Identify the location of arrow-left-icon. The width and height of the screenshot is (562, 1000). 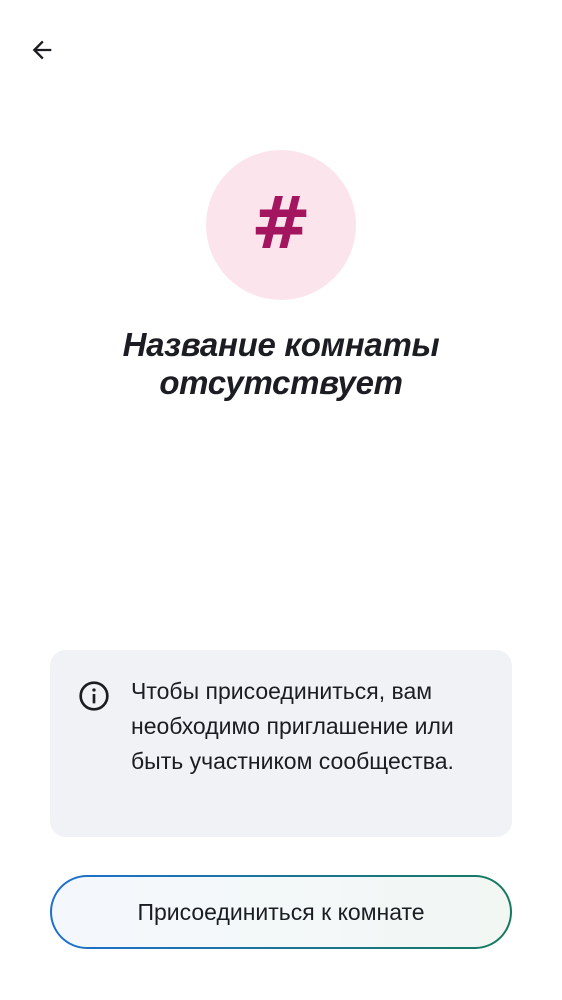
(42, 50).